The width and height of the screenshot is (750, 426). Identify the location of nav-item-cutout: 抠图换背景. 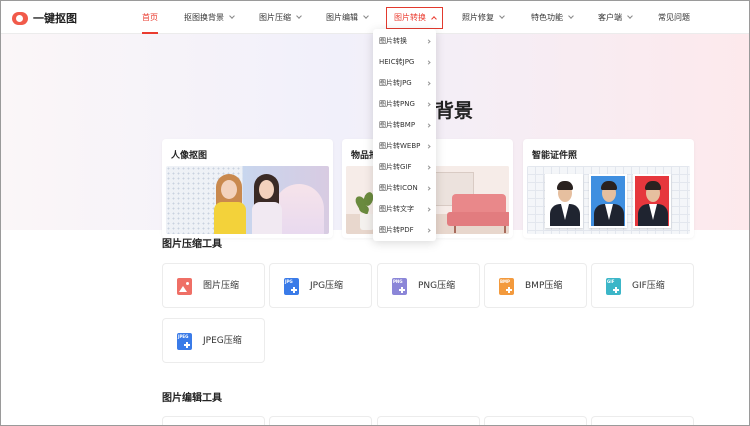
(209, 17).